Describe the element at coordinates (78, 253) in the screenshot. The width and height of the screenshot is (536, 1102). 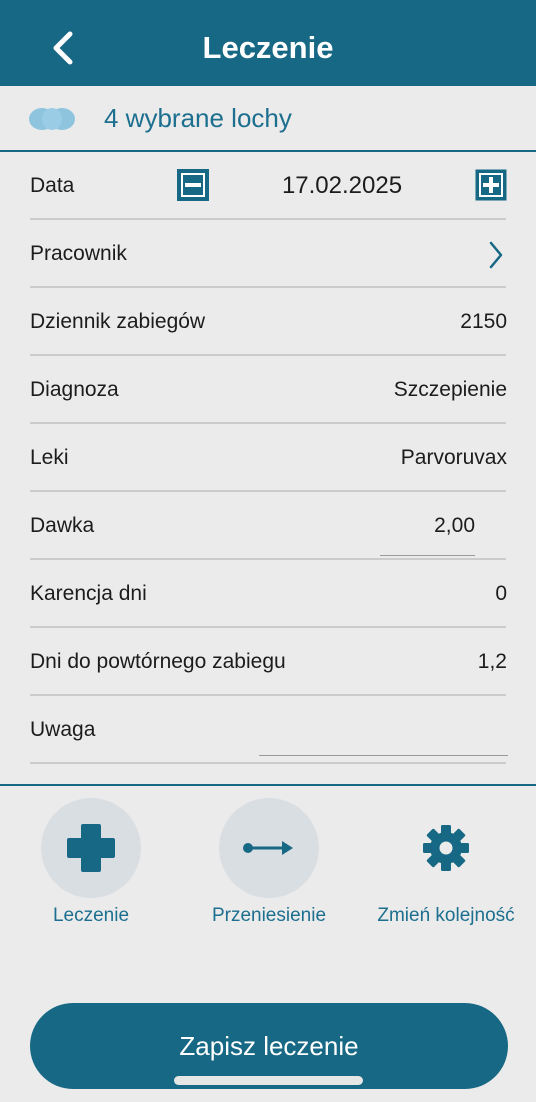
I see `worker-label: Pracownik` at that location.